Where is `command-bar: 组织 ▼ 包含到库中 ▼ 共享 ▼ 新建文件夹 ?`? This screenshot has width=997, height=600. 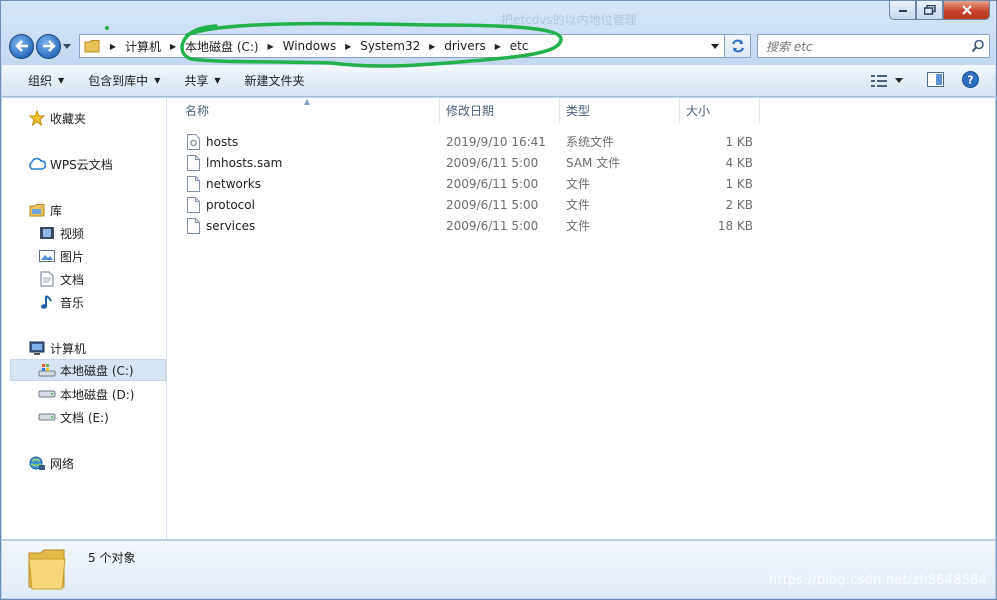
command-bar: 组织 ▼ 包含到库中 ▼ 共享 ▼ 新建文件夹 ? is located at coordinates (498, 81).